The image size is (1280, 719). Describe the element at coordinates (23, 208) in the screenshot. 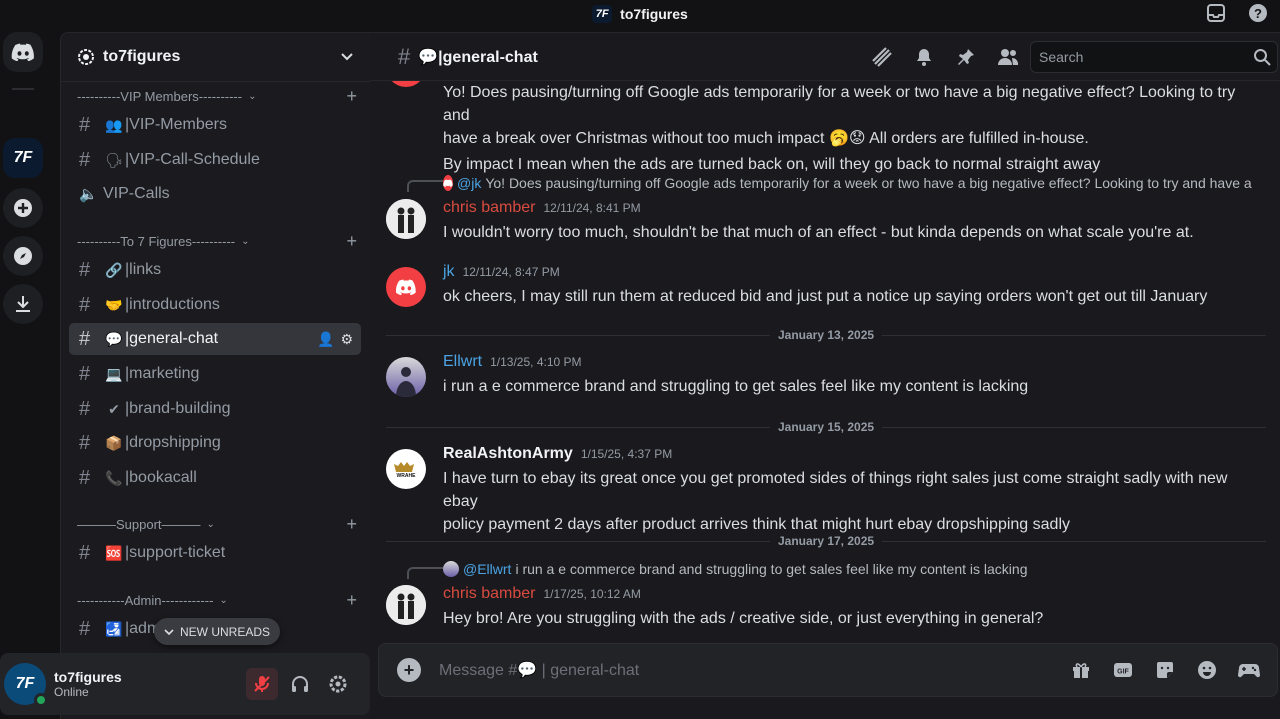

I see `add-server-button` at that location.